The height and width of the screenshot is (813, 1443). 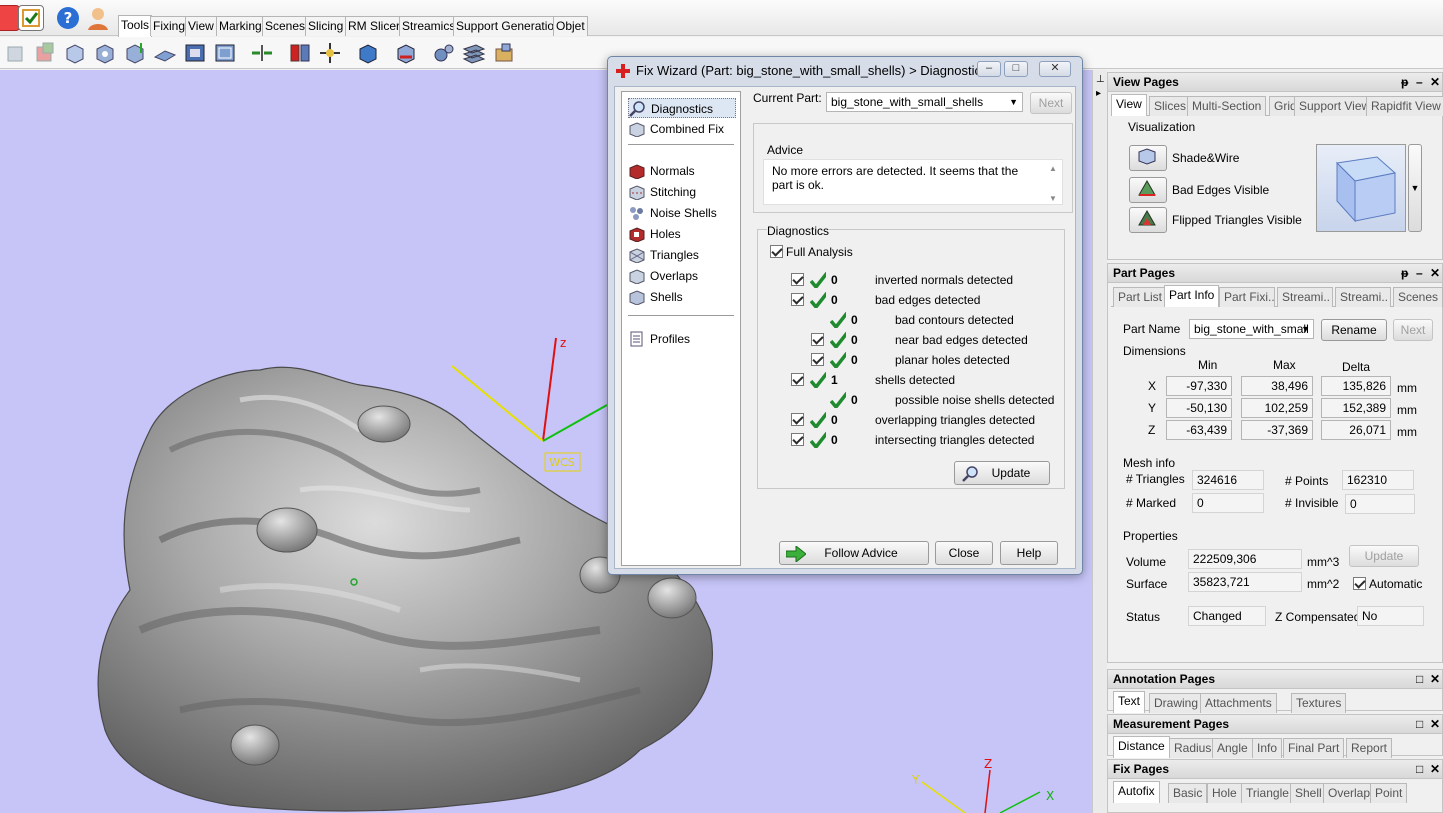 What do you see at coordinates (1227, 106) in the screenshot?
I see `tab-multi-section: Multi-Section` at bounding box center [1227, 106].